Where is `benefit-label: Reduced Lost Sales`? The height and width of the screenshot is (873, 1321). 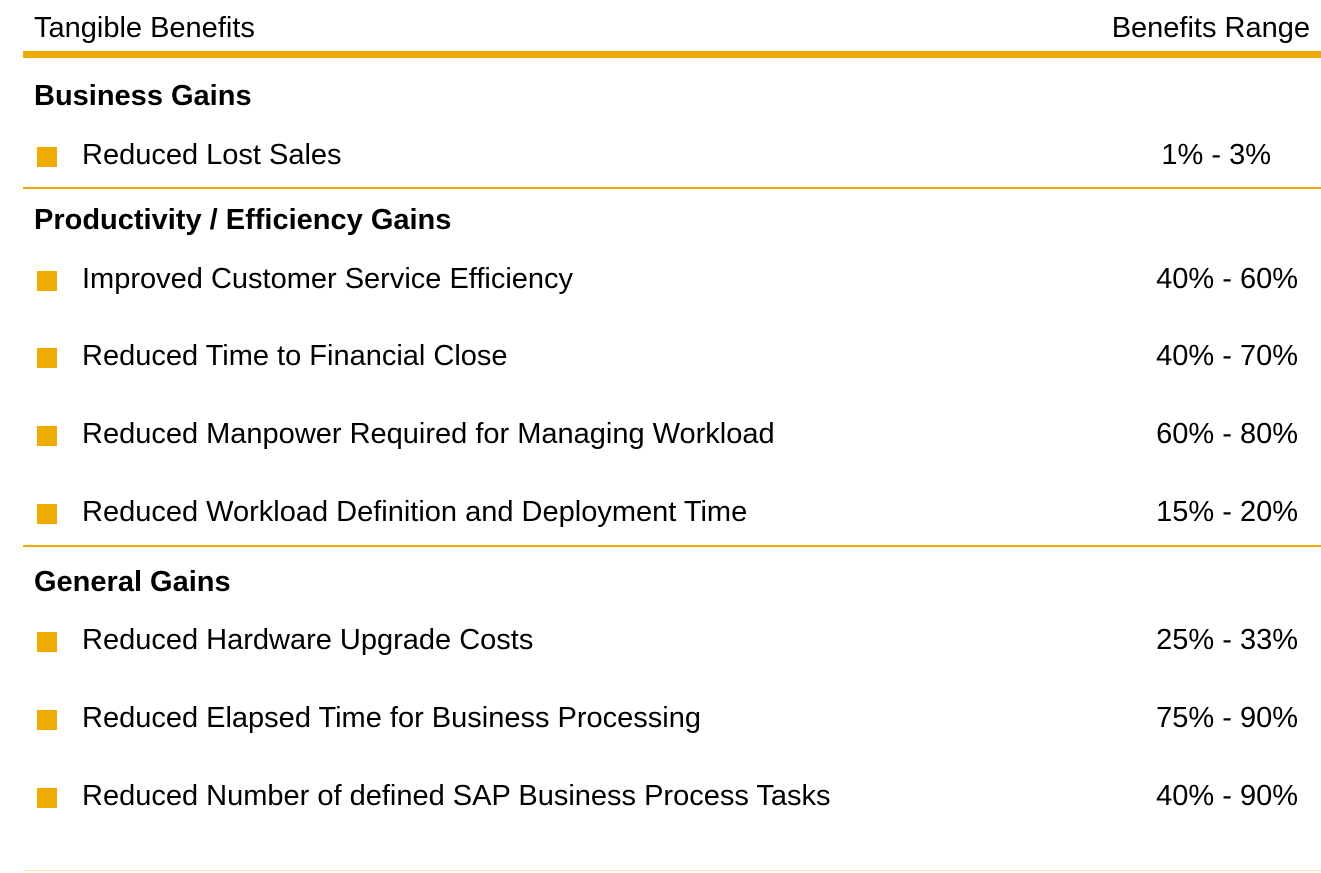
benefit-label: Reduced Lost Sales is located at coordinates (212, 155).